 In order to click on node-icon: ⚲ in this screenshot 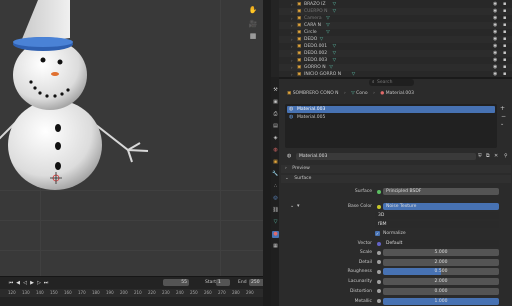, I will do `click(506, 156)`.